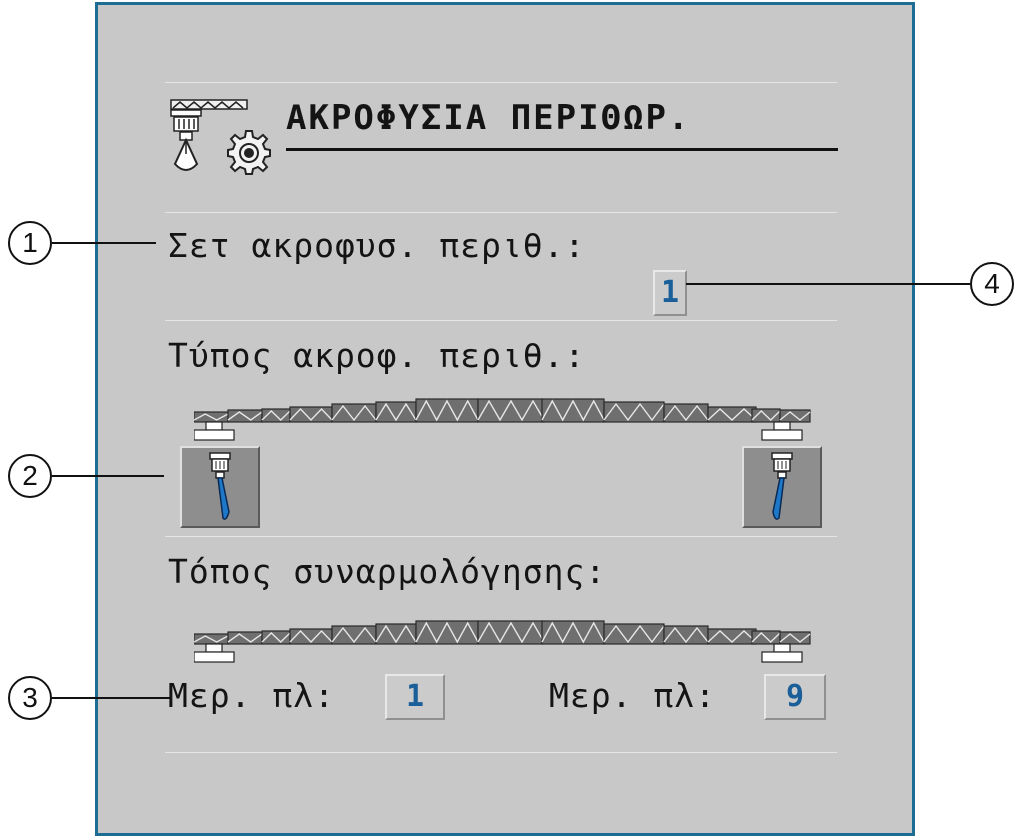 The height and width of the screenshot is (836, 1024). I want to click on callout-3-leader, so click(111, 698).